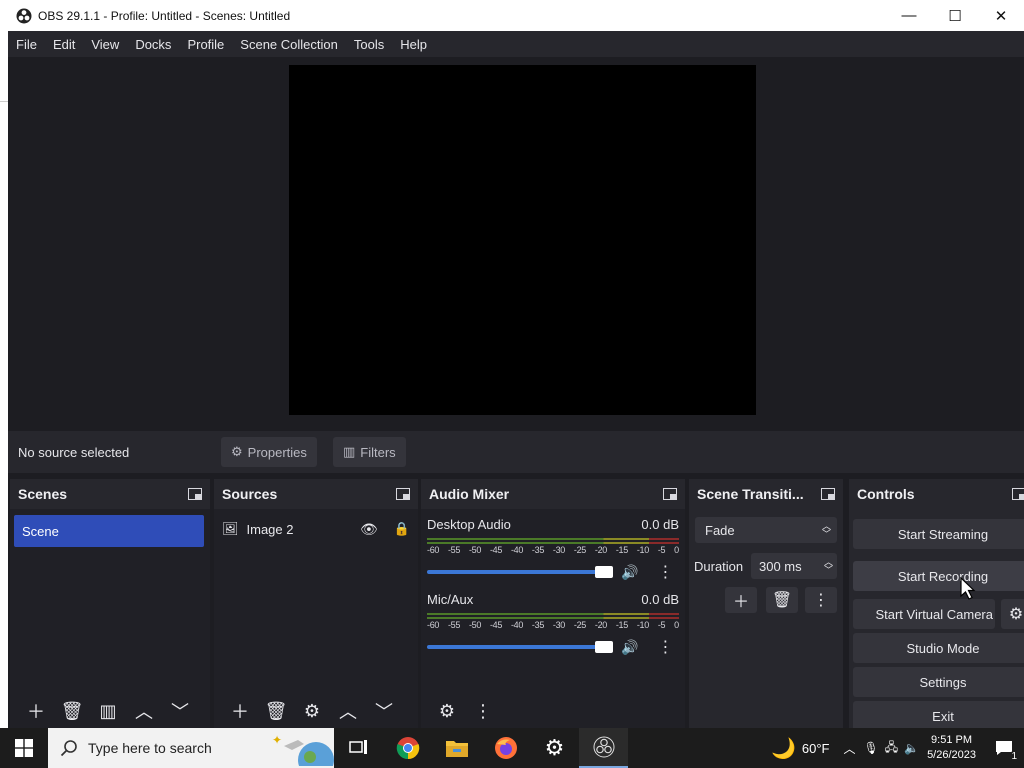  Describe the element at coordinates (450, 599) in the screenshot. I see `channel-name: Mic/Aux` at that location.